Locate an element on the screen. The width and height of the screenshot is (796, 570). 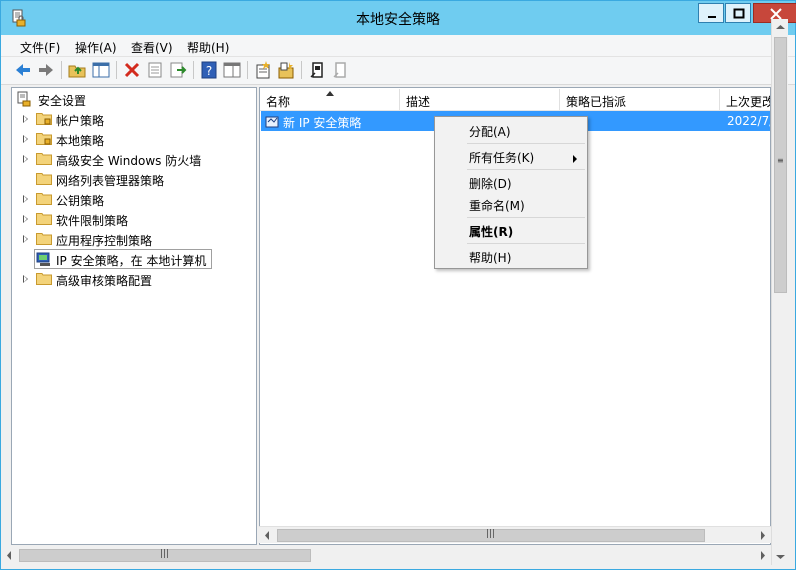
list-horizontal-scrollbar: ||| is located at coordinates (515, 534).